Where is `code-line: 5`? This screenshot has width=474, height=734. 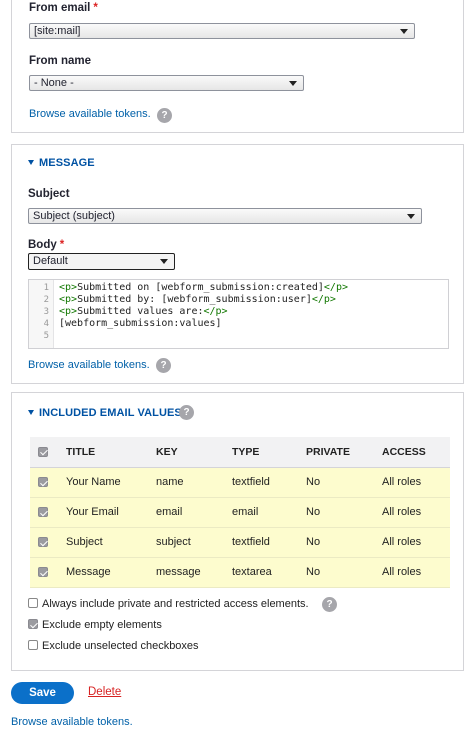 code-line: 5 is located at coordinates (46, 336).